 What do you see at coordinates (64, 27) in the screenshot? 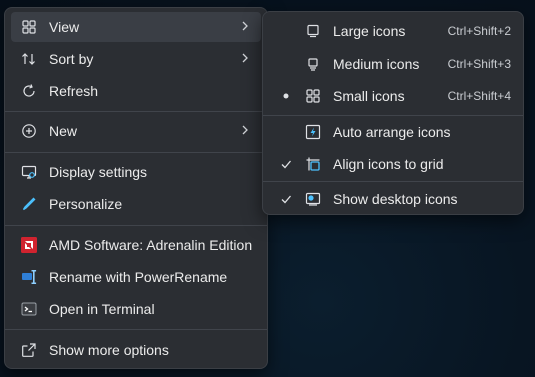
I see `menu-item-label: View` at bounding box center [64, 27].